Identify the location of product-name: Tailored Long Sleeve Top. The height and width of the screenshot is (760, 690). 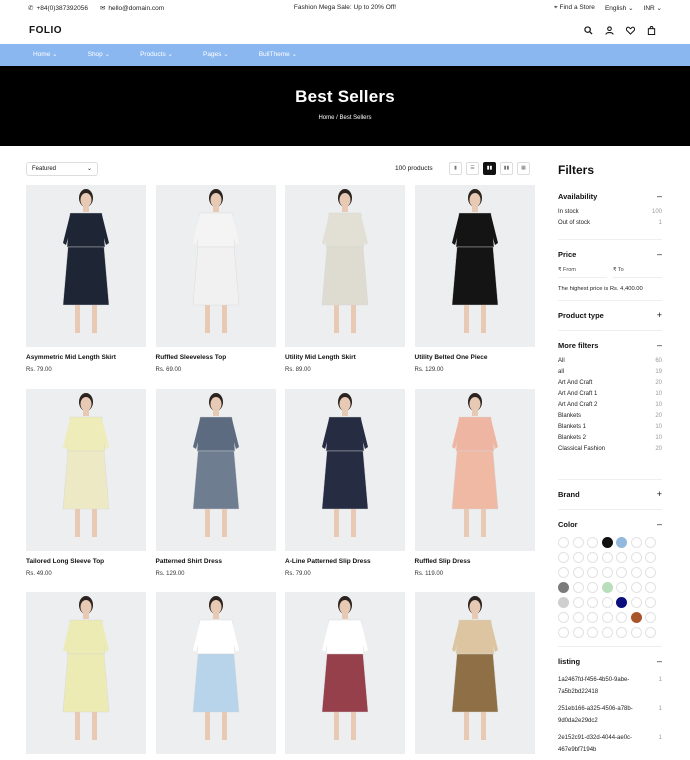
(86, 561).